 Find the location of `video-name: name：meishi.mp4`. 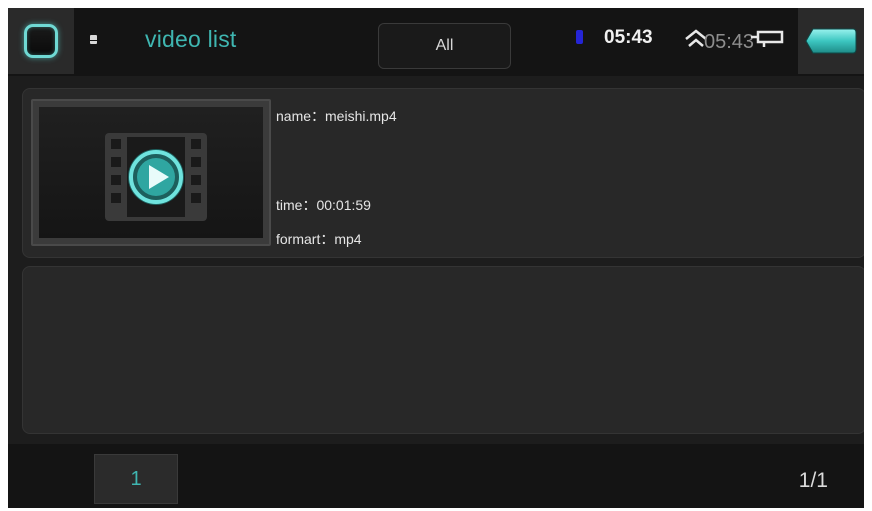

video-name: name：meishi.mp4 is located at coordinates (336, 116).